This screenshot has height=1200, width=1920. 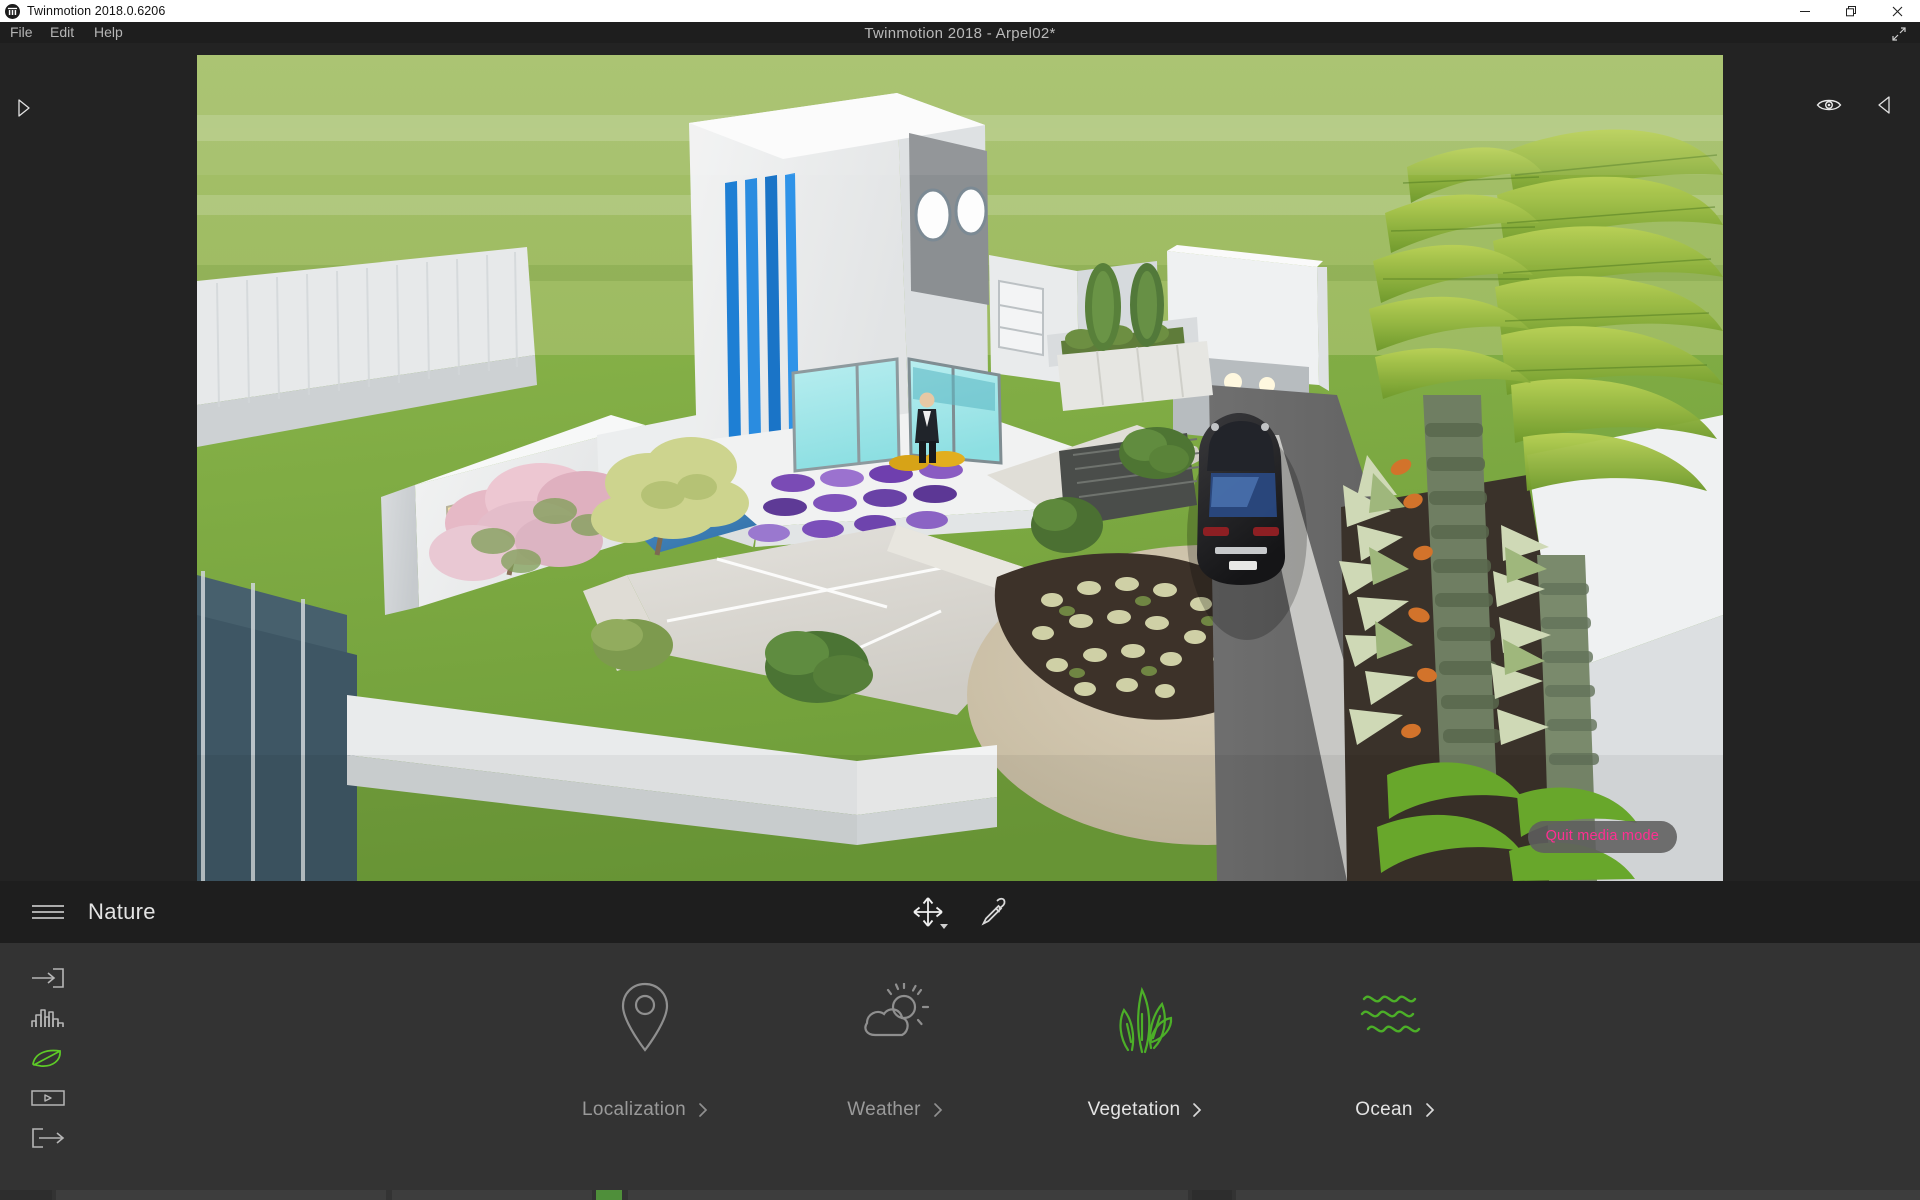 What do you see at coordinates (960, 32) in the screenshot?
I see `menu-bar: File Edit Help` at bounding box center [960, 32].